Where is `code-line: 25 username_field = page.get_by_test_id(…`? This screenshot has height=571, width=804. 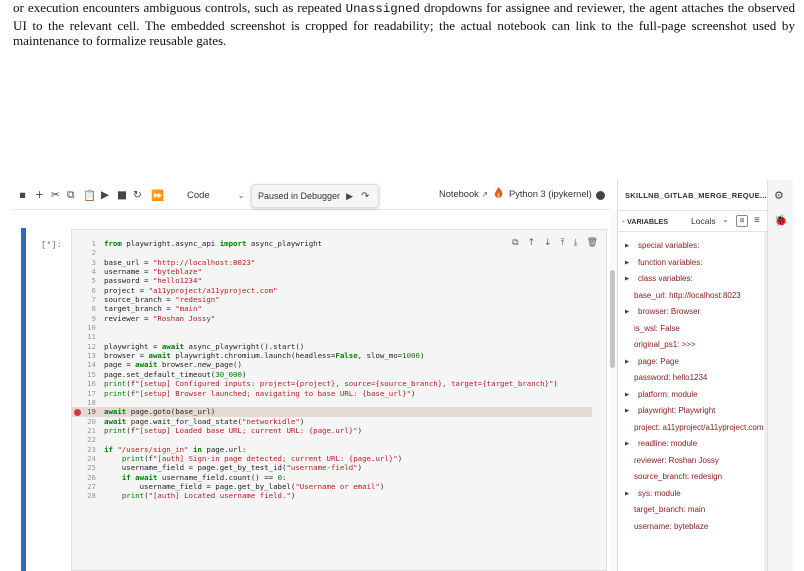
code-line: 25 username_field = page.get_by_test_id(… is located at coordinates (332, 467).